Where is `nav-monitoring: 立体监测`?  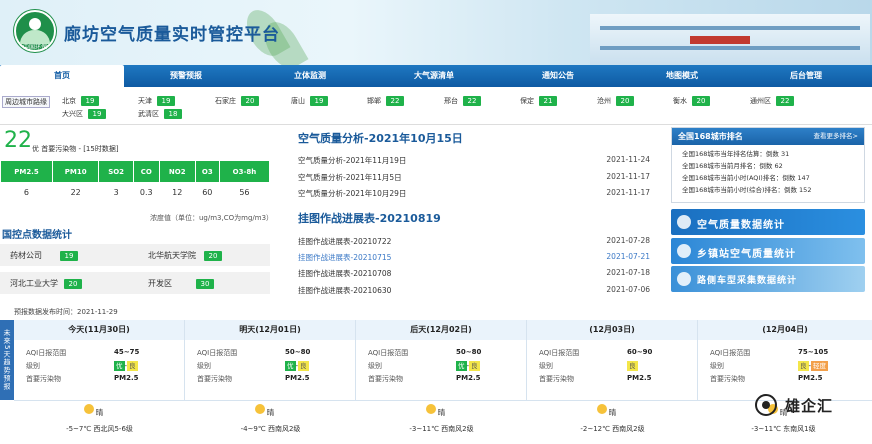
nav-monitoring: 立体监测 is located at coordinates (310, 76).